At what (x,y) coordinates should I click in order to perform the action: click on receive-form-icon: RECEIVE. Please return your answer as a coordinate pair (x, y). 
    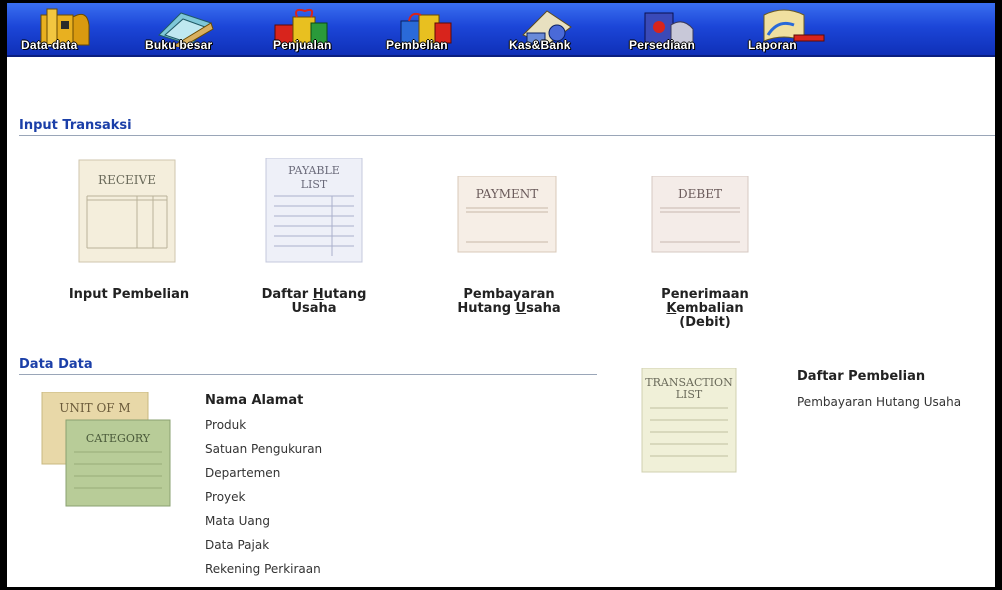
    Looking at the image, I should click on (127, 213).